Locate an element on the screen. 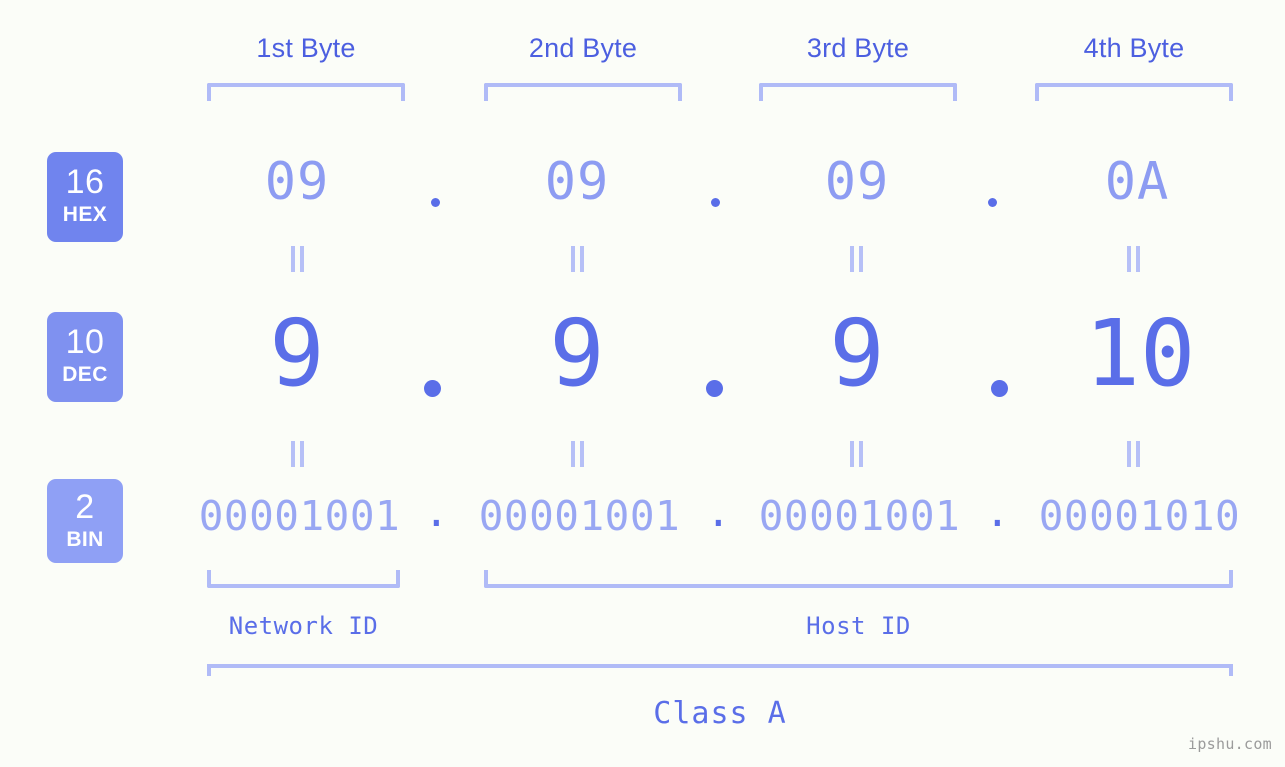 Image resolution: width=1285 pixels, height=767 pixels. hex-value-2: 09 is located at coordinates (577, 182).